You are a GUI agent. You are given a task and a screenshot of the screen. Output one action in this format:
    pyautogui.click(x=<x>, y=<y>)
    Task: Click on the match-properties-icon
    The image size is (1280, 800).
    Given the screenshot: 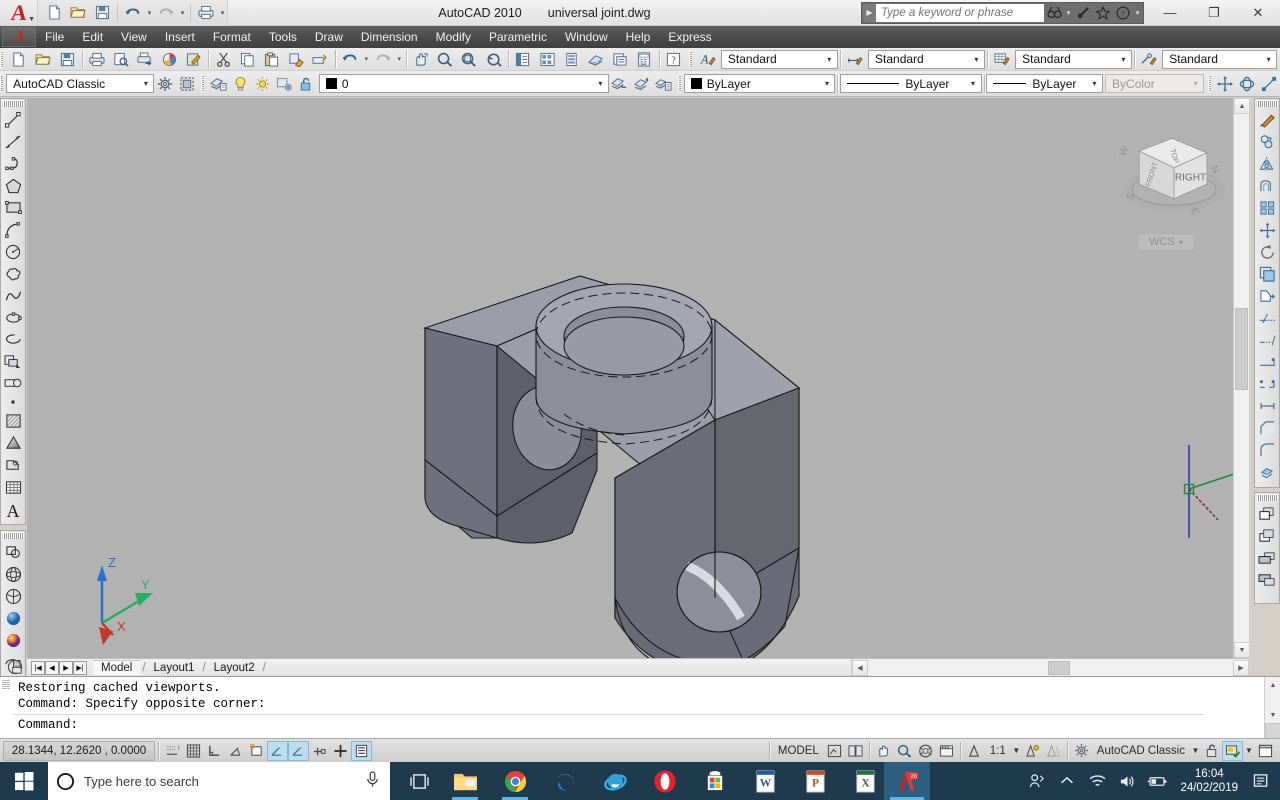 What is the action you would take?
    pyautogui.click(x=296, y=59)
    